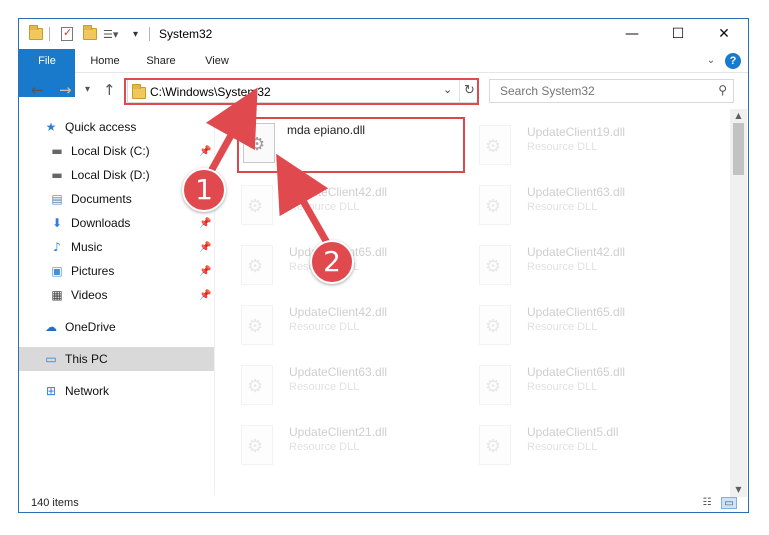  Describe the element at coordinates (101, 223) in the screenshot. I see `nav-item-label: Downloads` at that location.